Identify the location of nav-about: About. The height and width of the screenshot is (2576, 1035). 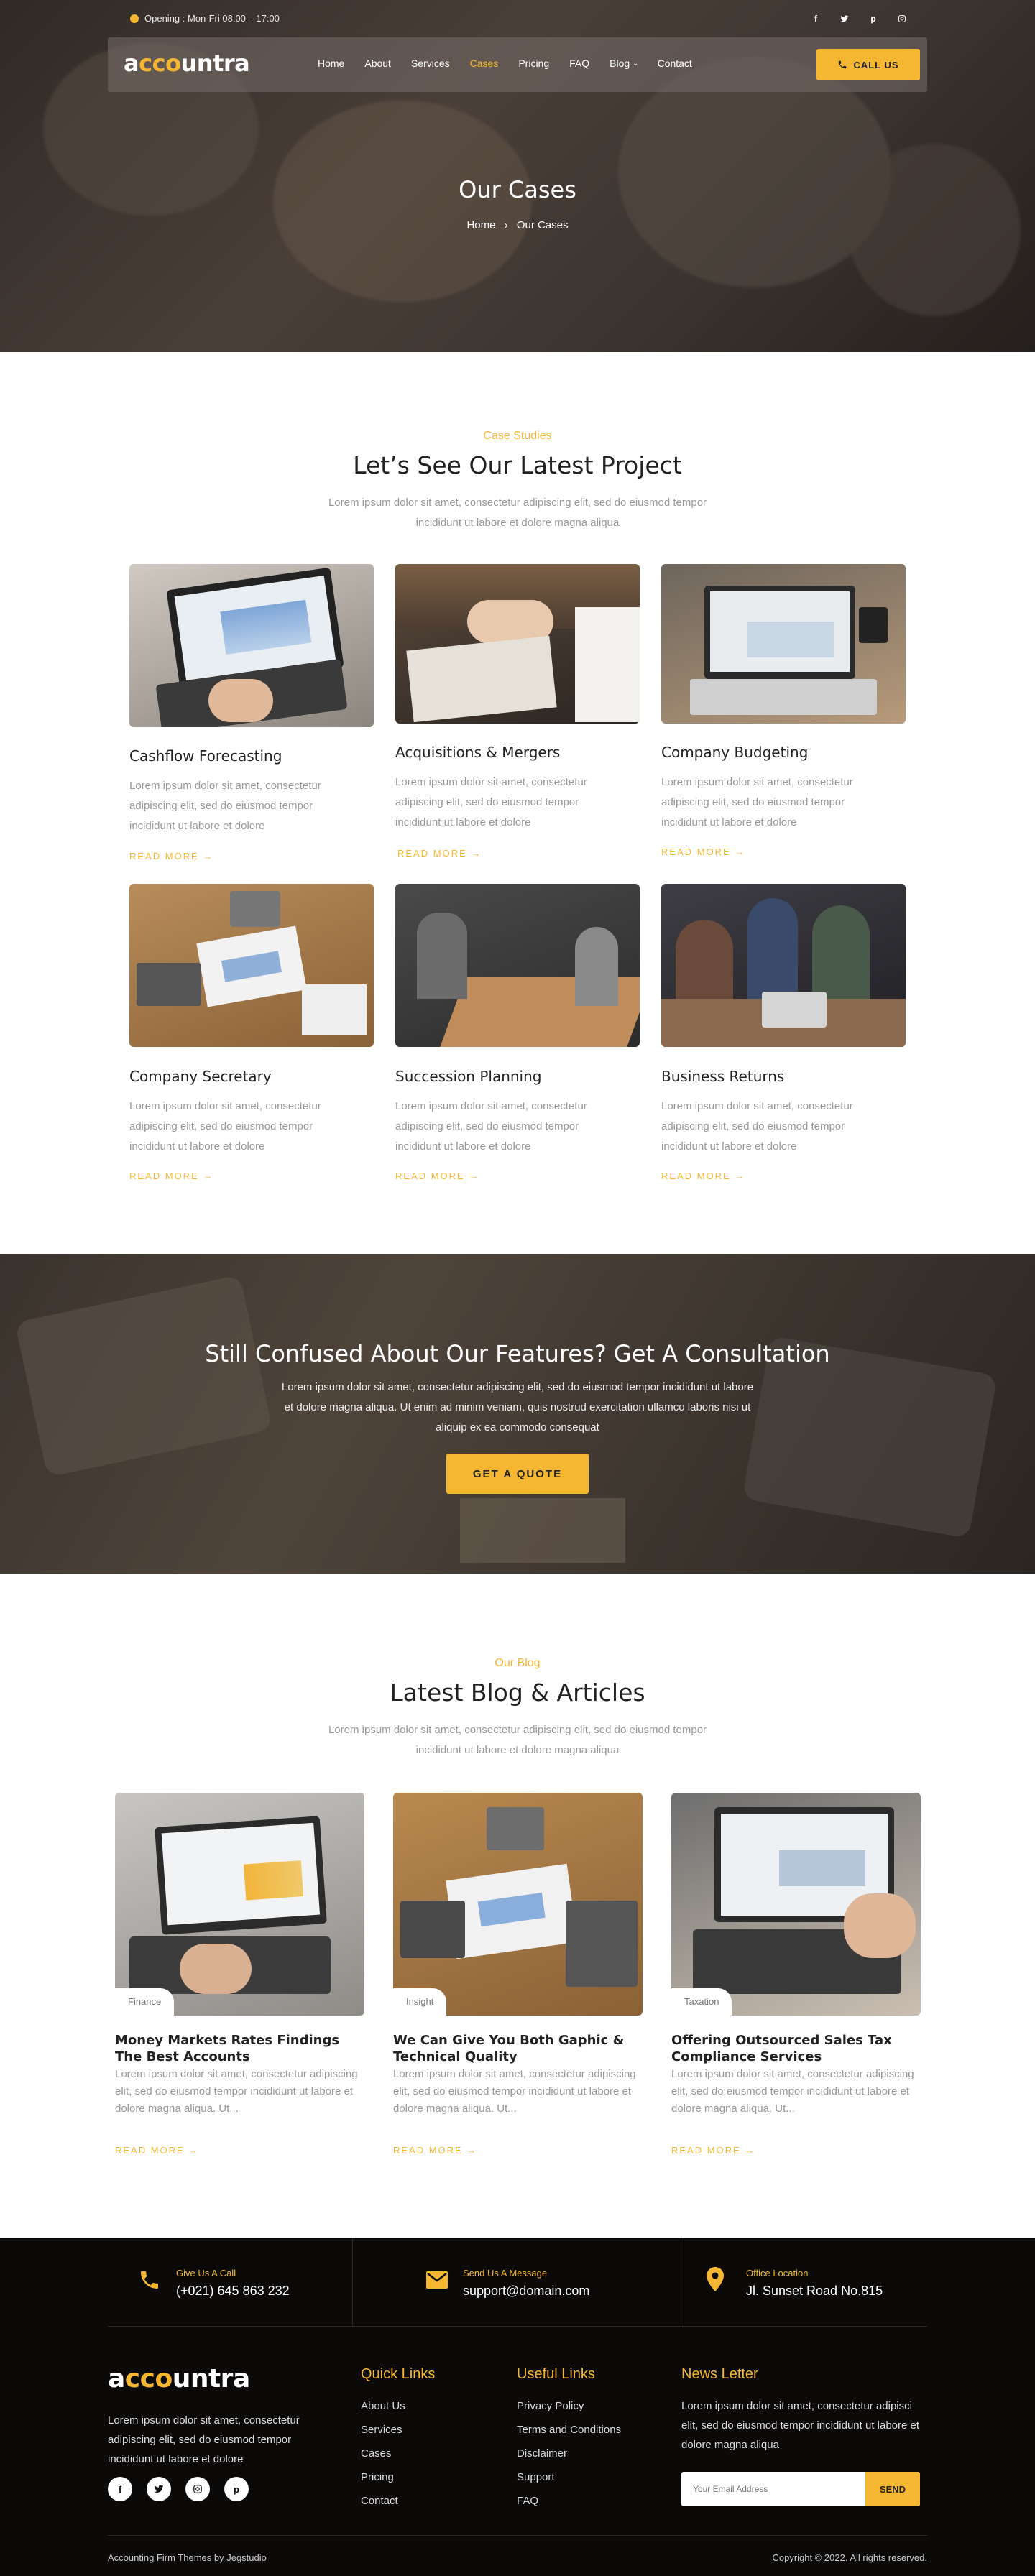
(377, 63).